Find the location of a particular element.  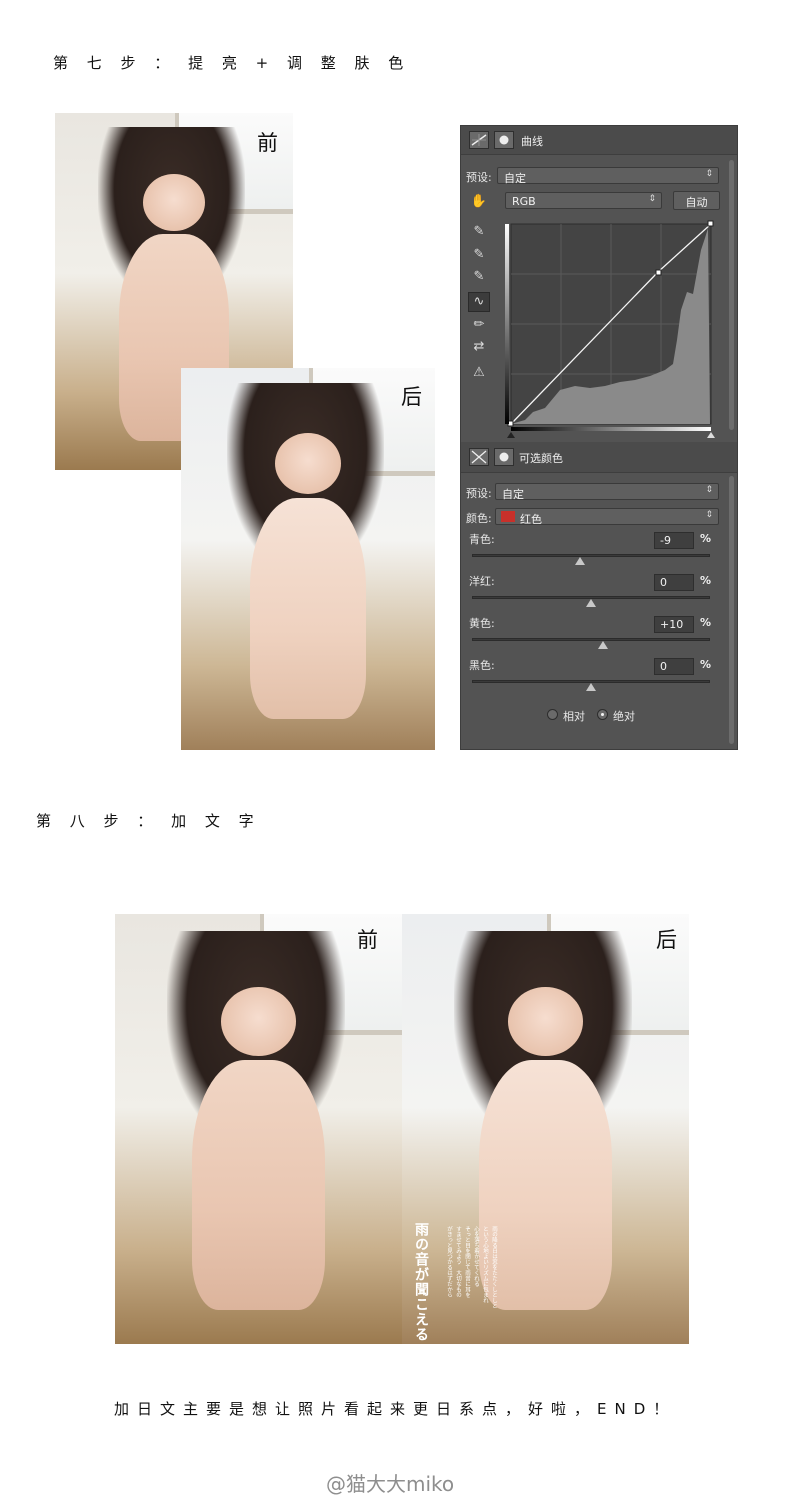

curves-preset-select: 自定 ⇕ is located at coordinates (608, 176).